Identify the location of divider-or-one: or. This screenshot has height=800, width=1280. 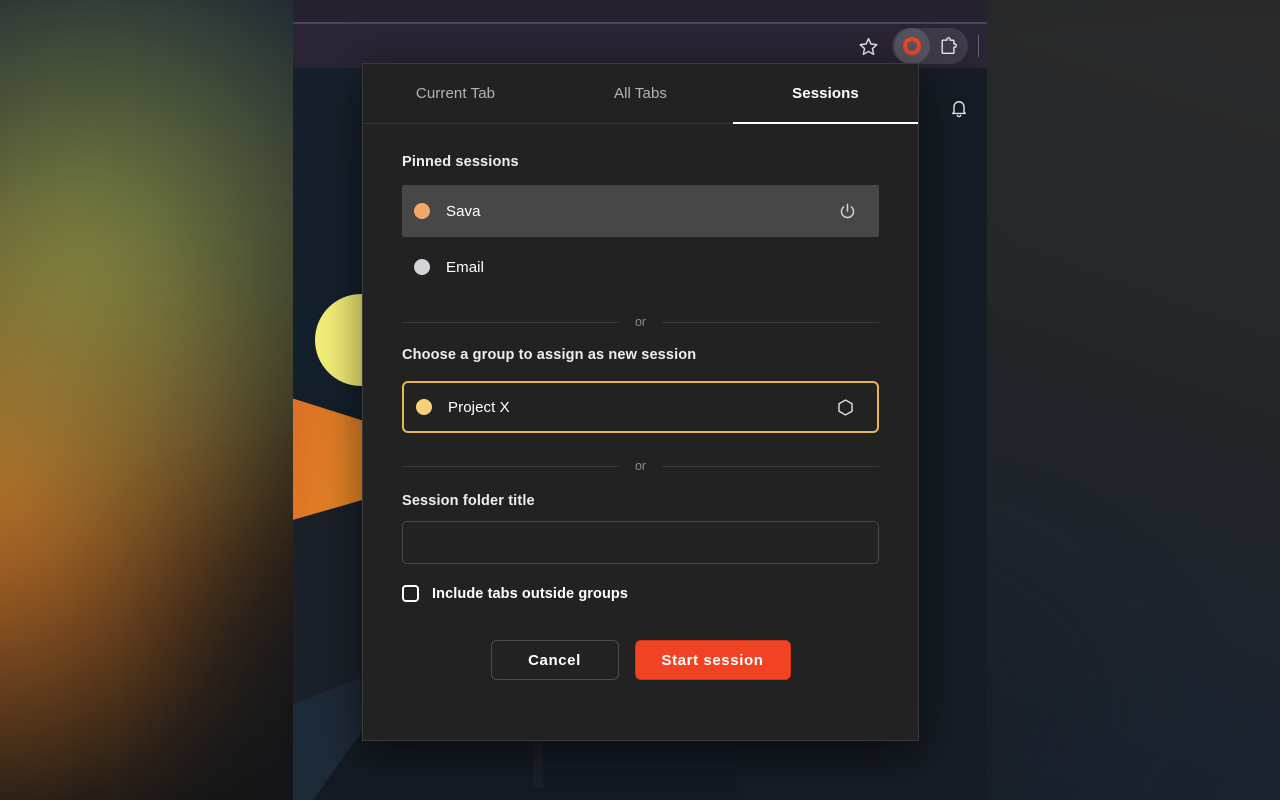
(640, 322).